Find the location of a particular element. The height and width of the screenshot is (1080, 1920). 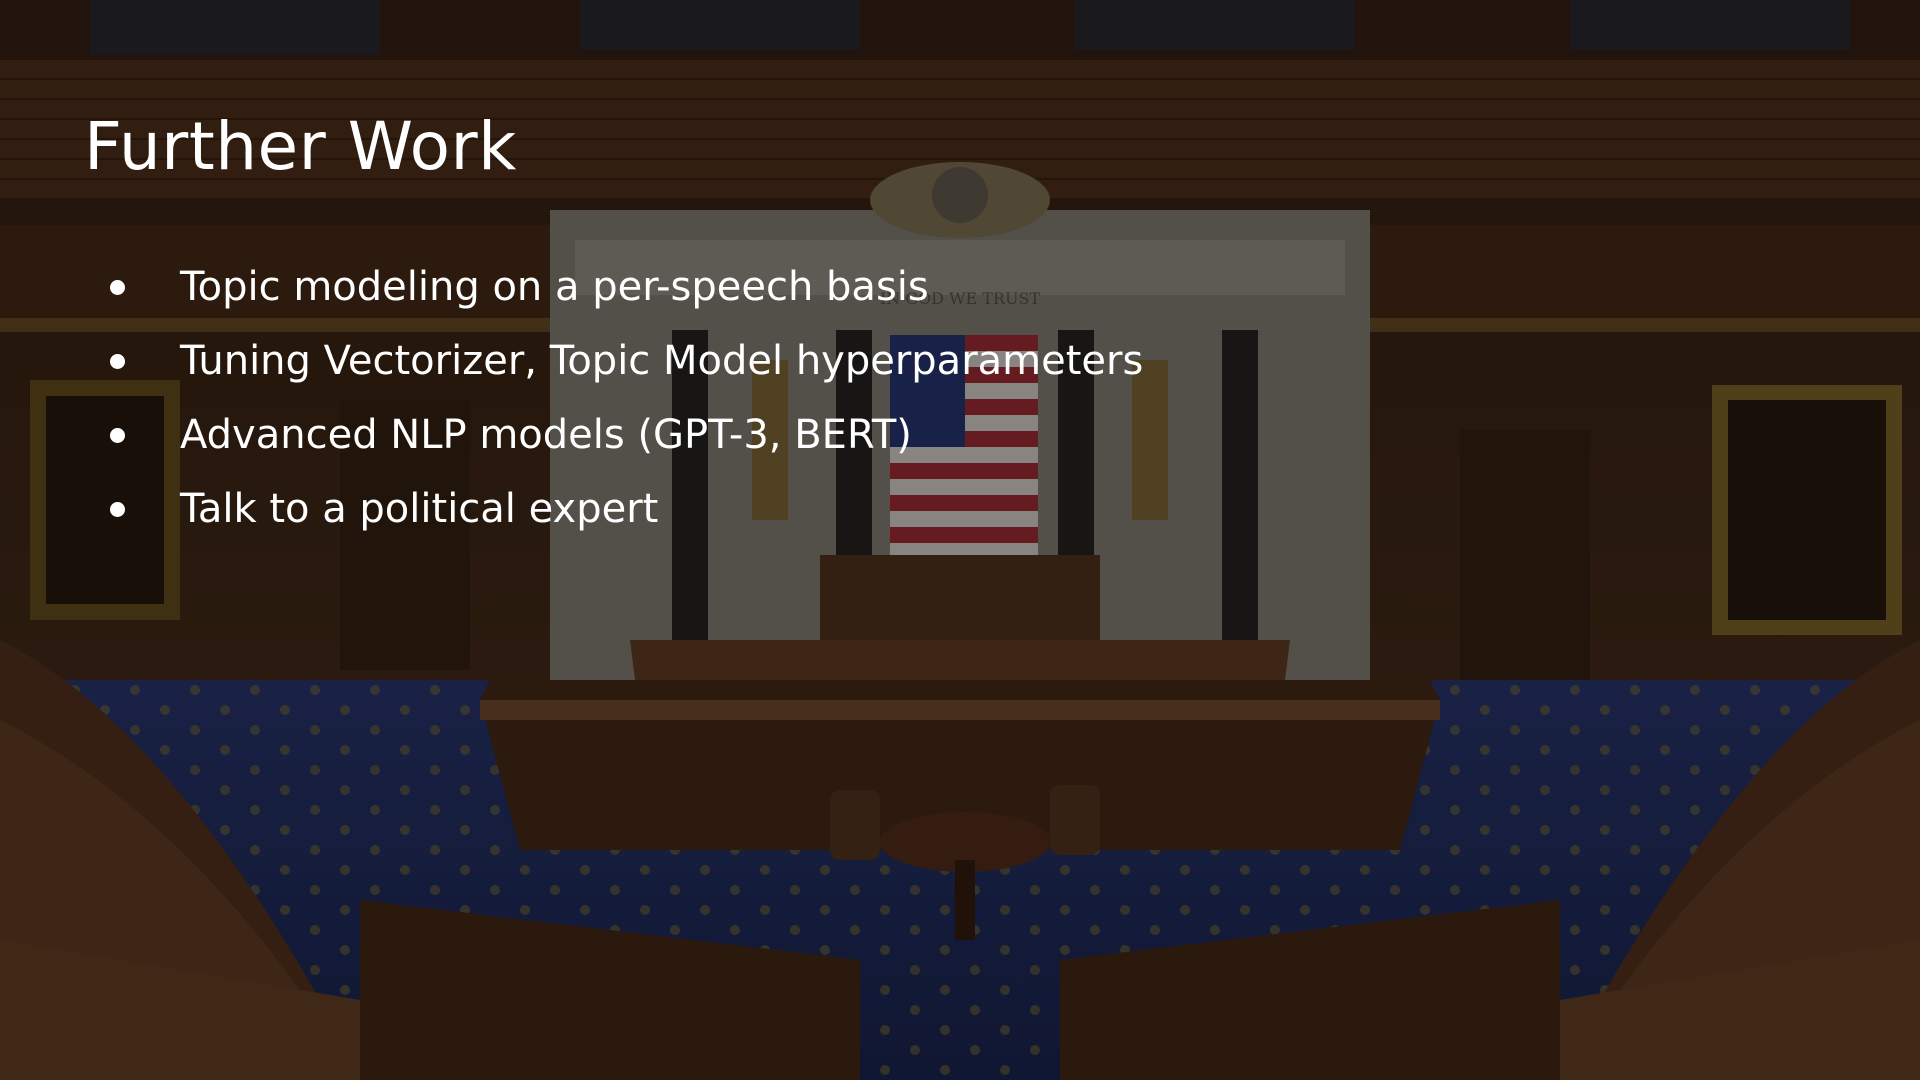

bullet-item: Advanced NLP models (GPT-3, BERT) is located at coordinates (625, 443).